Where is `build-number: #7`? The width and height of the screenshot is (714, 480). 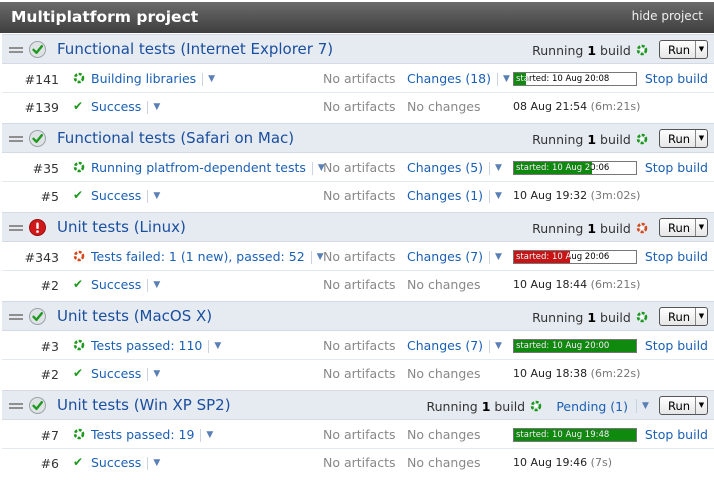
build-number: #7 is located at coordinates (50, 435).